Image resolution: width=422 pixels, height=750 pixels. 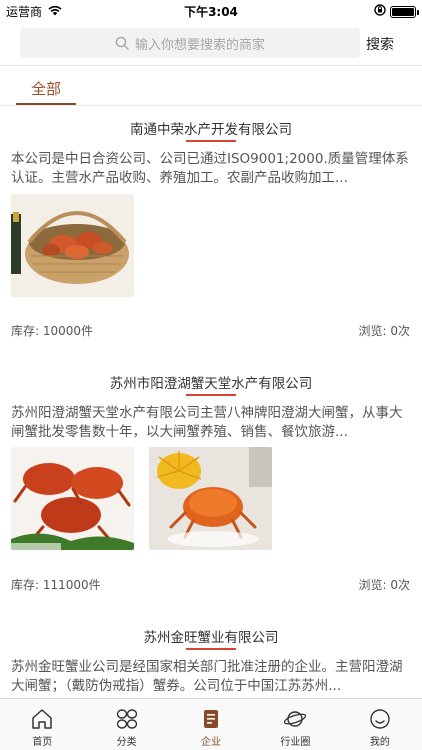 I want to click on tab-industry-circle: 行业圈, so click(x=295, y=724).